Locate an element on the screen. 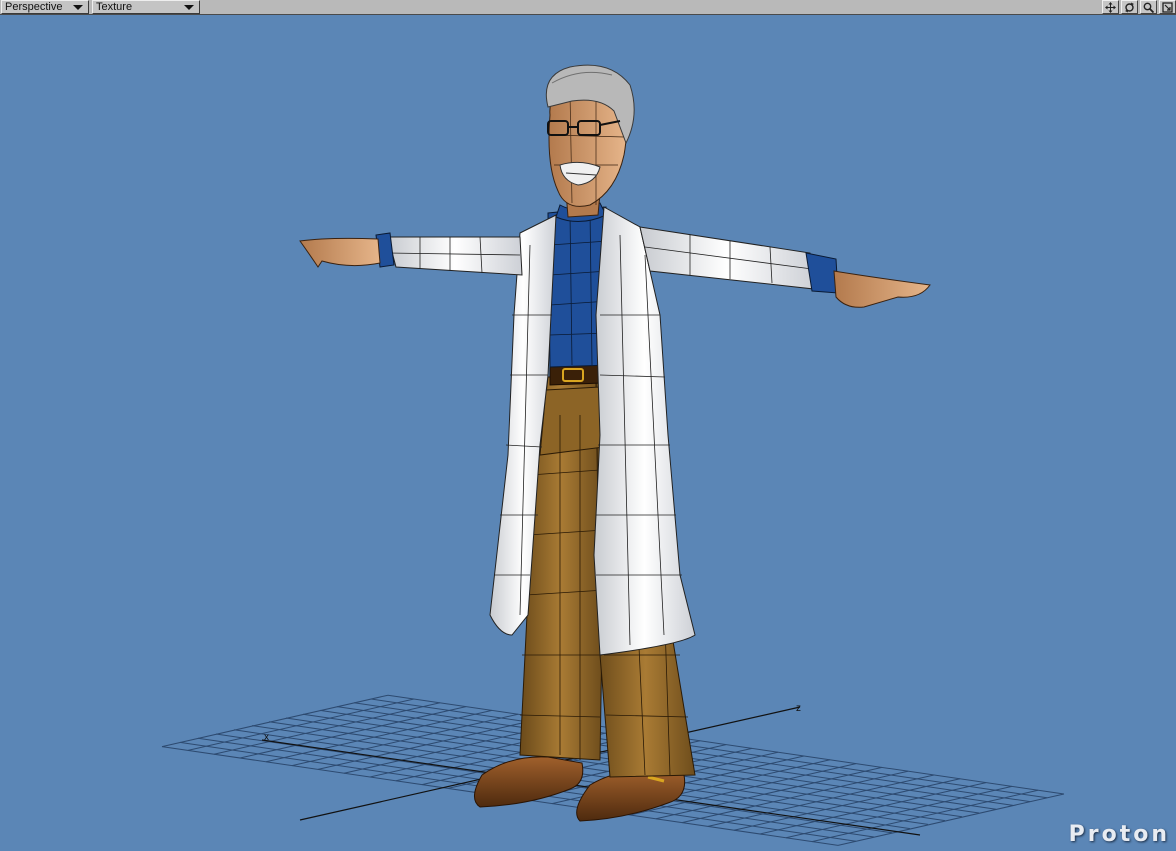  move-view-icon is located at coordinates (1110, 7).